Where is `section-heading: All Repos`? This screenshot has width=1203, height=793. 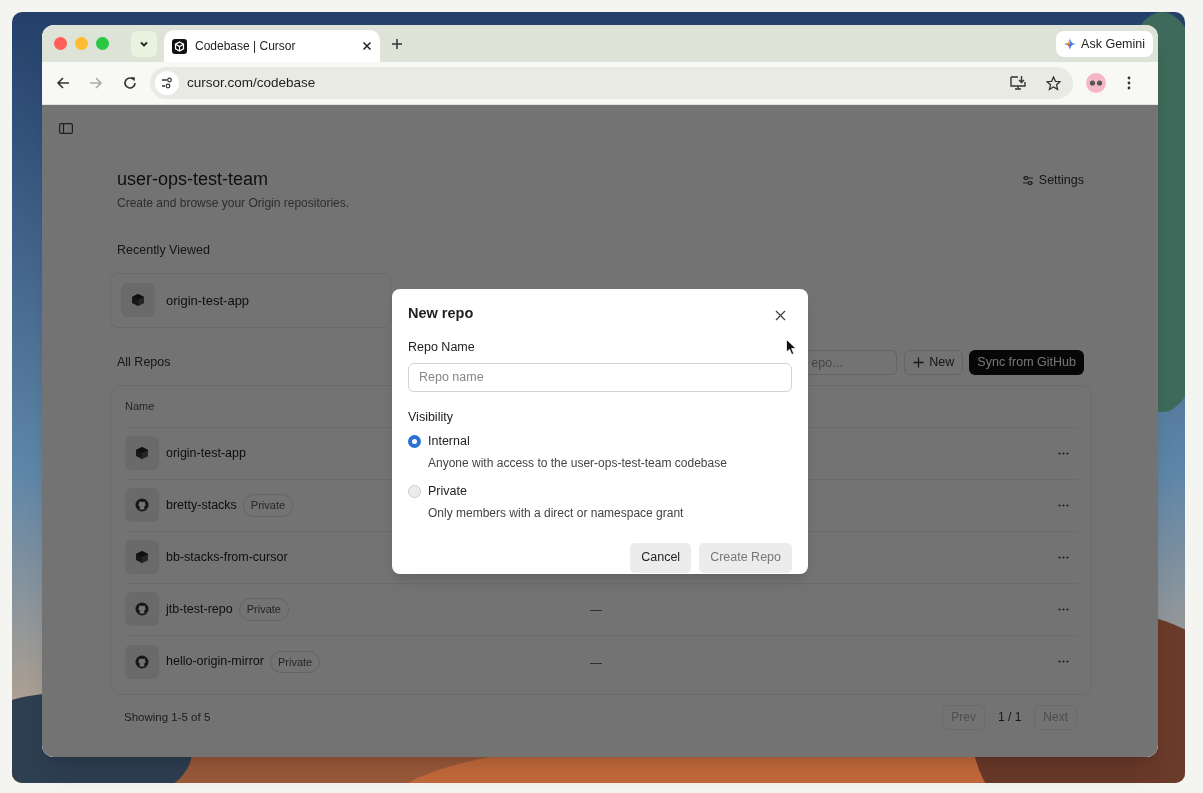 section-heading: All Repos is located at coordinates (144, 363).